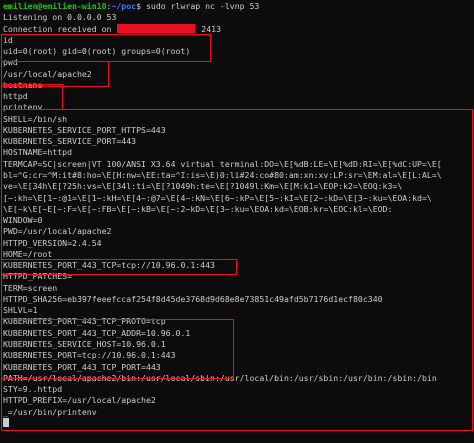  What do you see at coordinates (30, 287) in the screenshot?
I see `env-line: TERM=screen` at bounding box center [30, 287].